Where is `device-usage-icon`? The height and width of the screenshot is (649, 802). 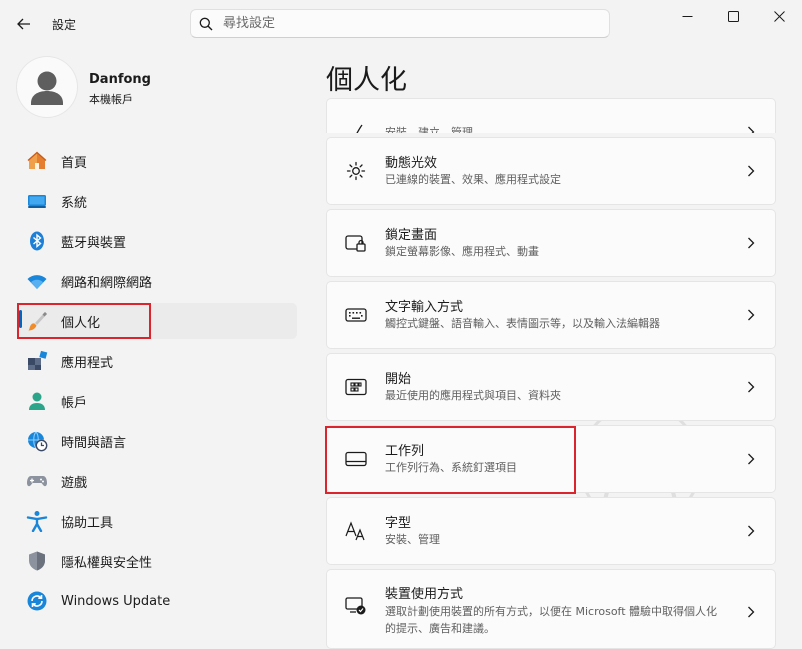 device-usage-icon is located at coordinates (355, 606).